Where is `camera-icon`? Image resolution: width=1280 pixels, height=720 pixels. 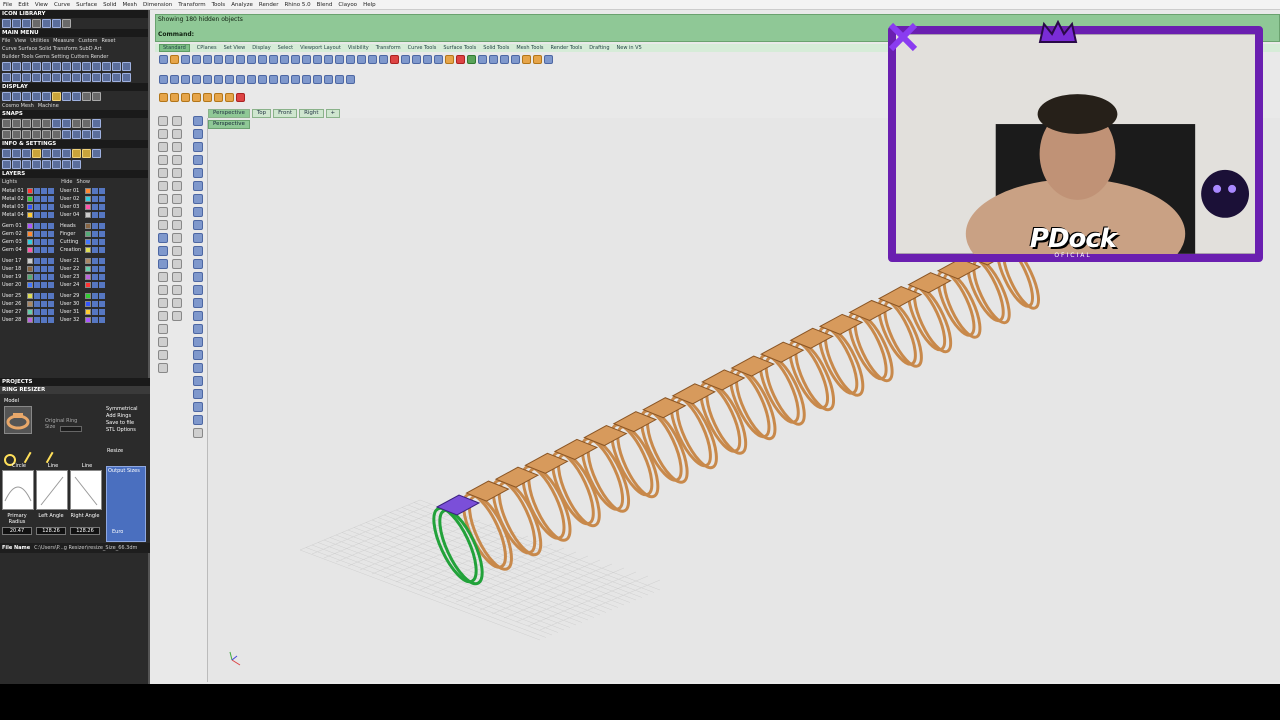
camera-icon is located at coordinates (26, 164).